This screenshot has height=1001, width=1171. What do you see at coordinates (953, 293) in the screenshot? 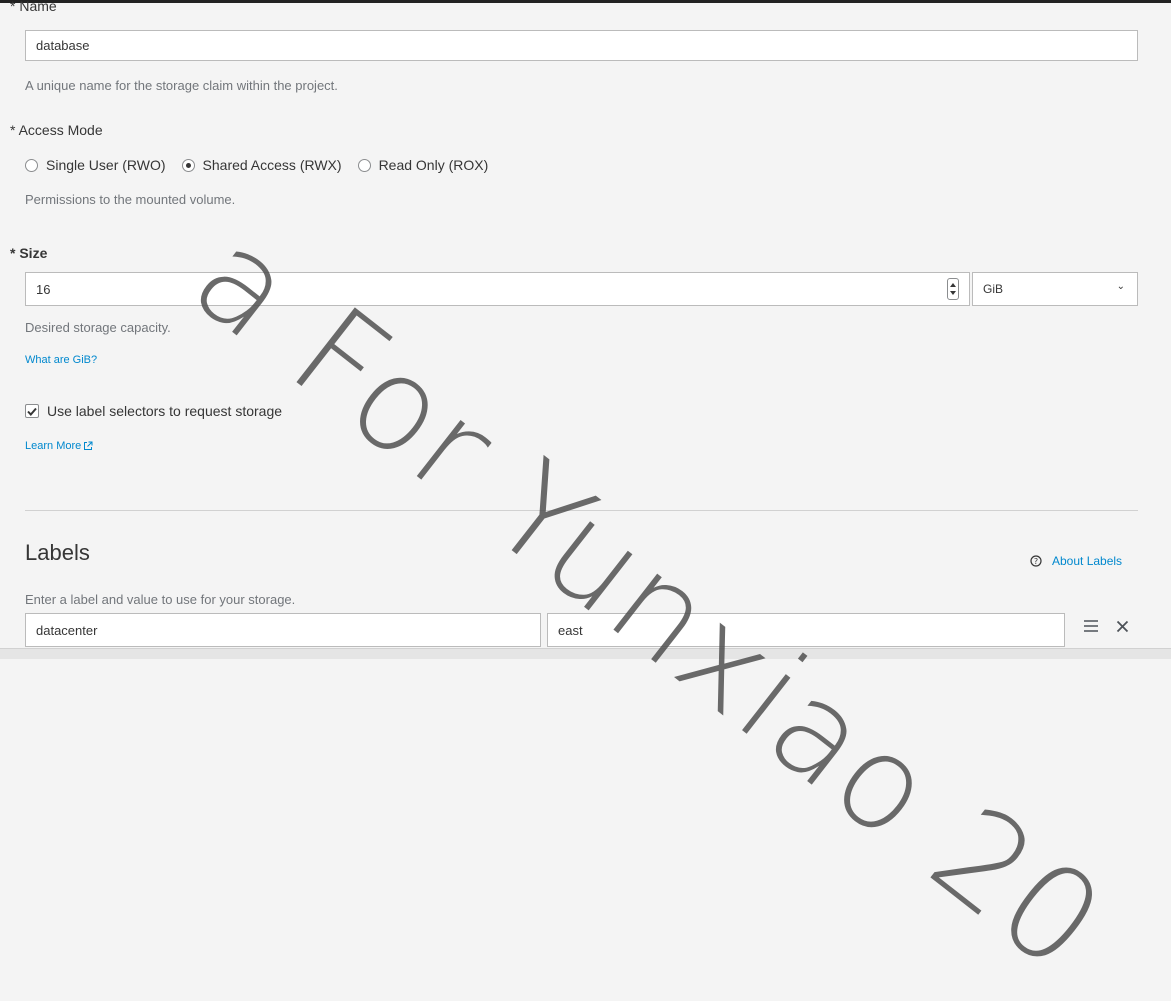
I see `stepper-down-icon` at bounding box center [953, 293].